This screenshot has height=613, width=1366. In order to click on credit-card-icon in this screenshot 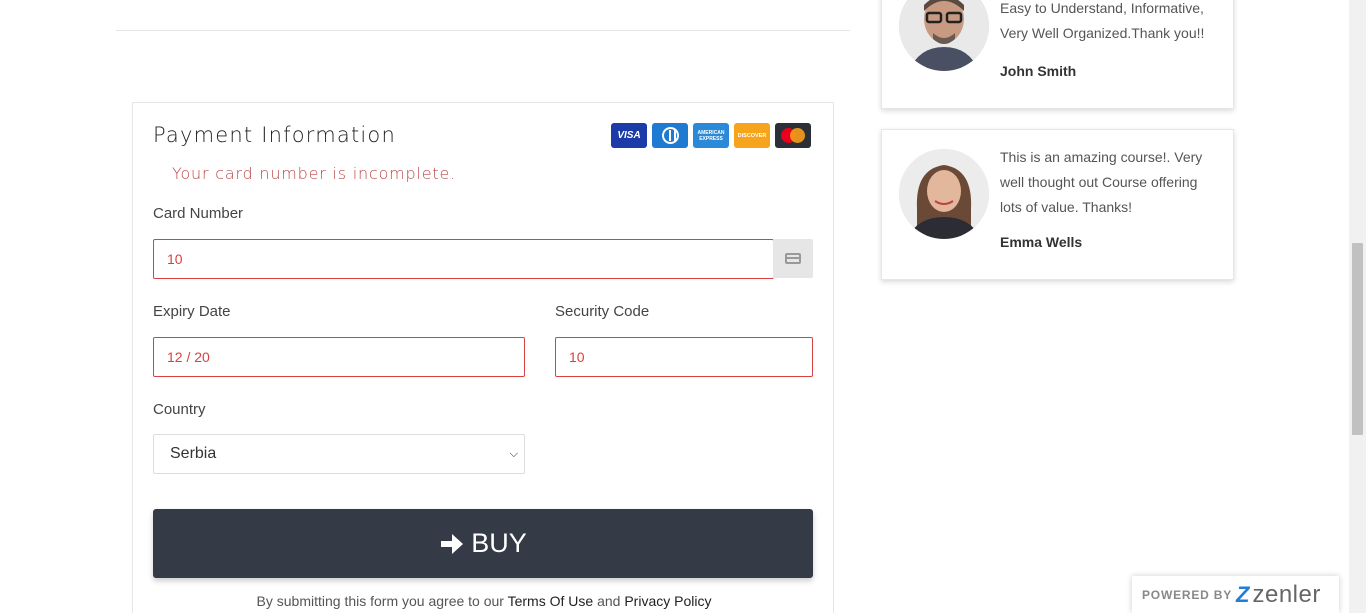, I will do `click(793, 258)`.